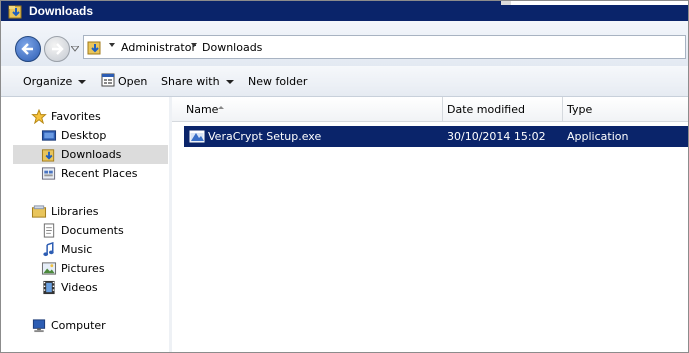 Image resolution: width=689 pixels, height=353 pixels. I want to click on new-folder-button: New folder, so click(277, 81).